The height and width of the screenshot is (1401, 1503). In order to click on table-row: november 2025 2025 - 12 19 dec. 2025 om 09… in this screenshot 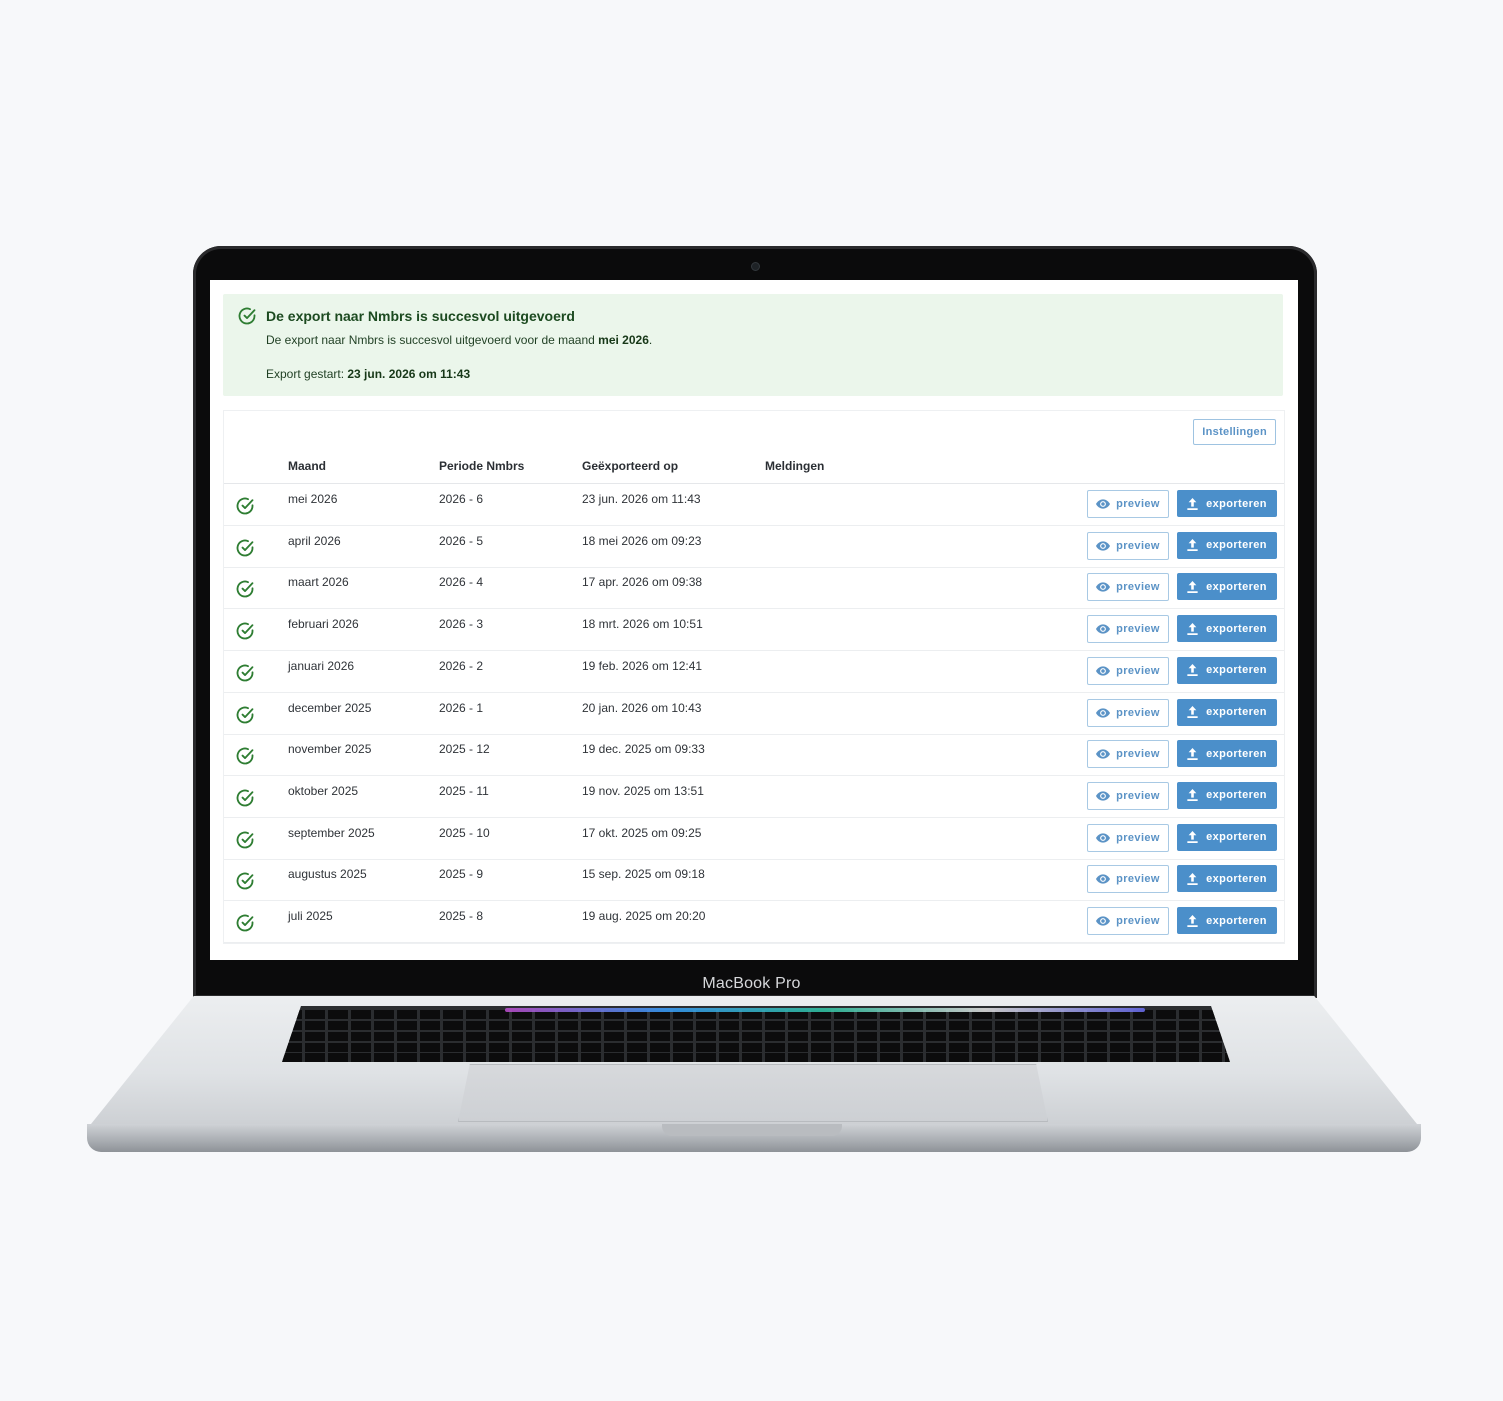, I will do `click(754, 755)`.